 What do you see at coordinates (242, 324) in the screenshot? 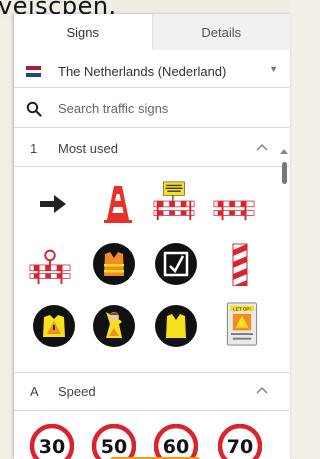
I see `info-board-sign-icon: LET OP!` at bounding box center [242, 324].